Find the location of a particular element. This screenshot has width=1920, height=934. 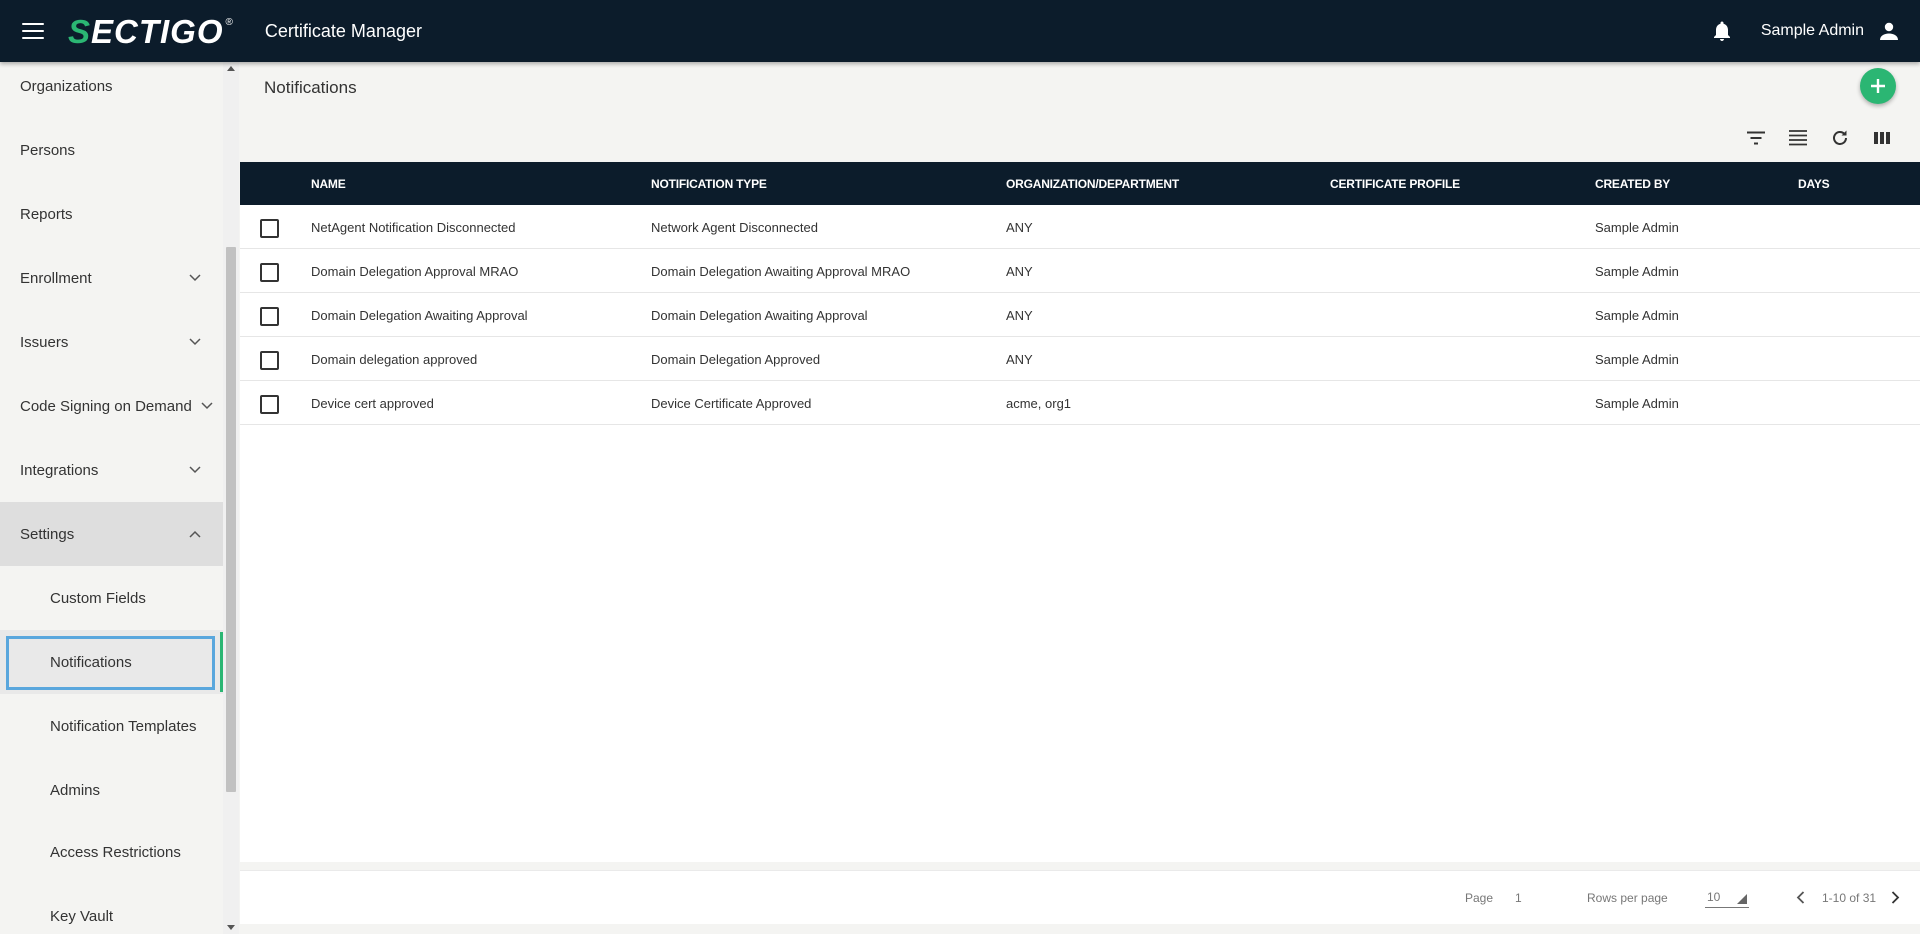

sidebar-scrollbar is located at coordinates (231, 498).